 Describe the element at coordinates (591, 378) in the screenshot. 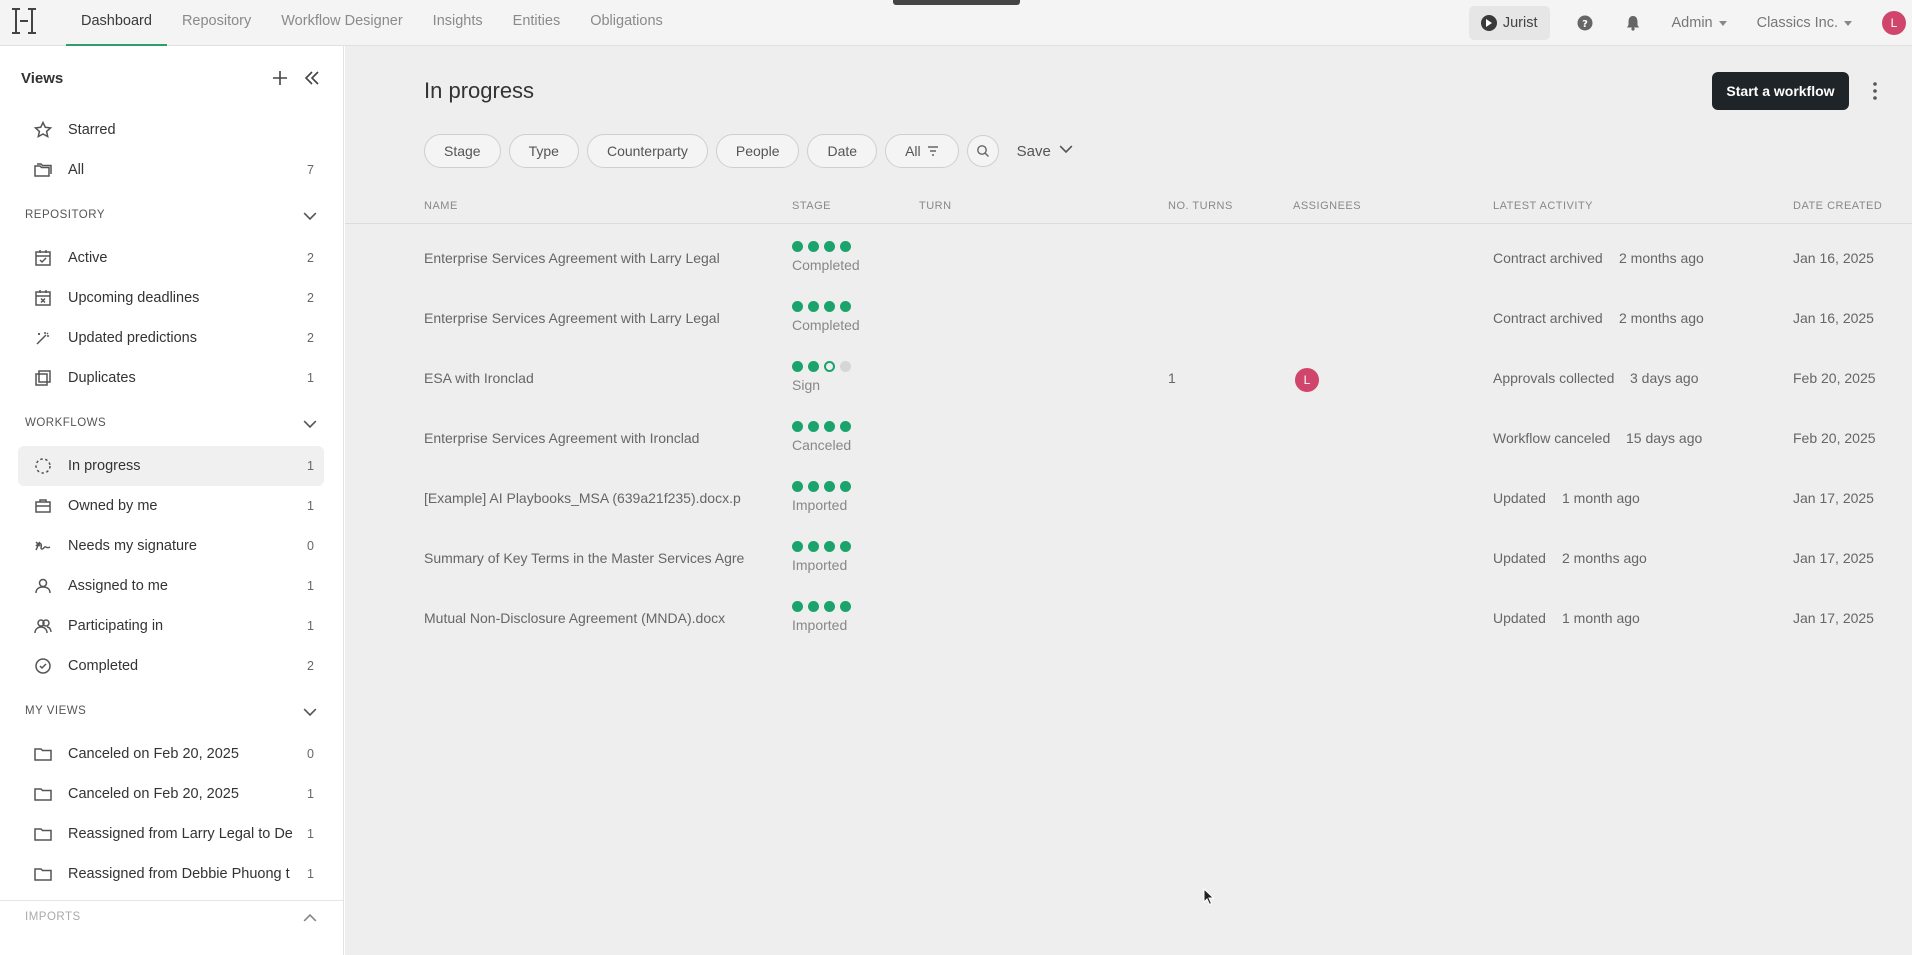

I see `row-name: ESA with Ironclad` at that location.